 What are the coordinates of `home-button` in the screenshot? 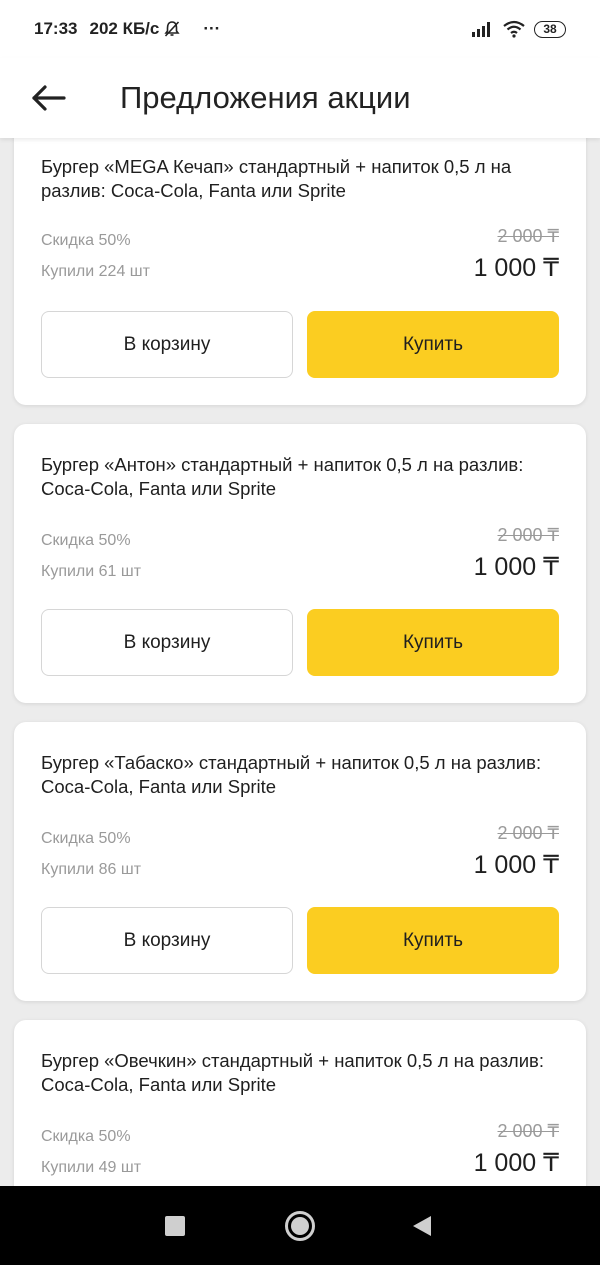 It's located at (300, 1226).